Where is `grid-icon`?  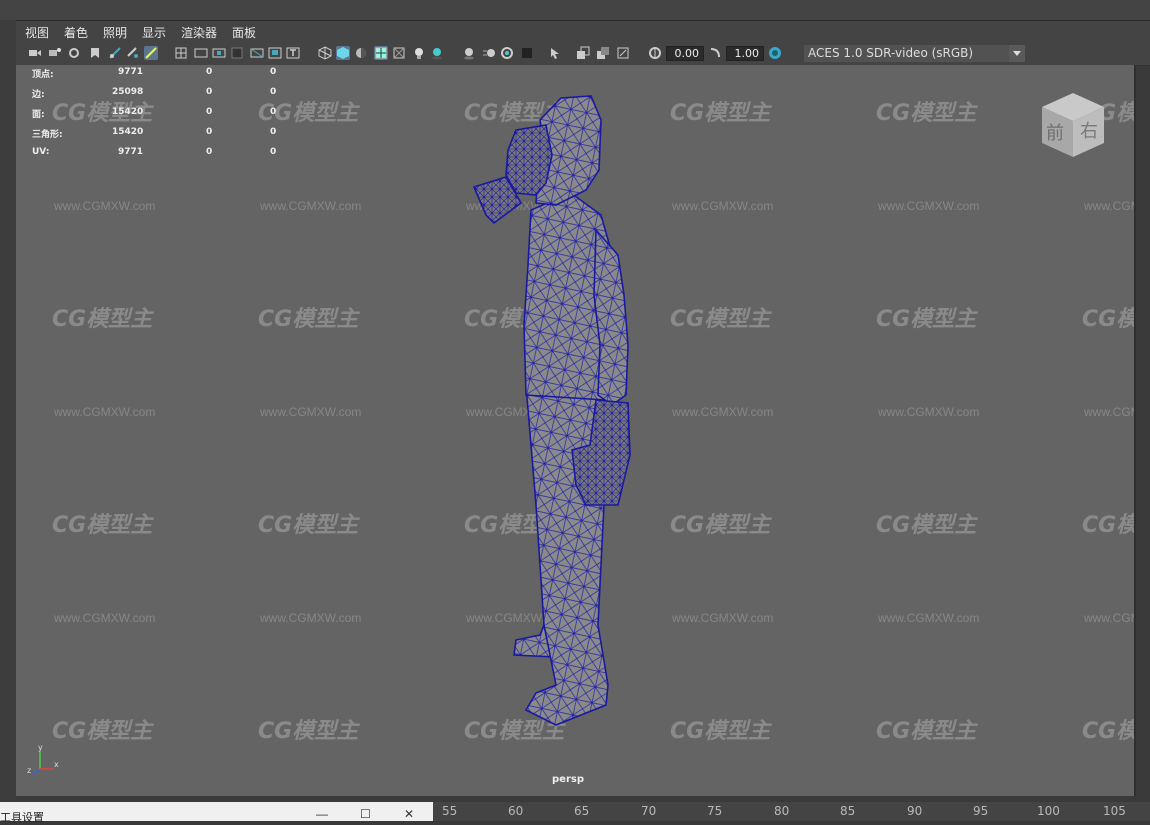
grid-icon is located at coordinates (181, 53).